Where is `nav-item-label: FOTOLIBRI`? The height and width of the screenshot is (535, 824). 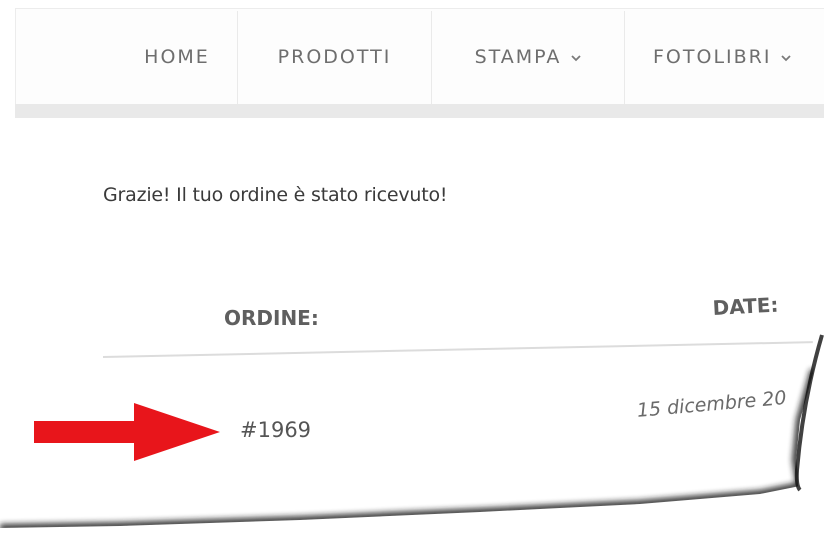 nav-item-label: FOTOLIBRI is located at coordinates (712, 57).